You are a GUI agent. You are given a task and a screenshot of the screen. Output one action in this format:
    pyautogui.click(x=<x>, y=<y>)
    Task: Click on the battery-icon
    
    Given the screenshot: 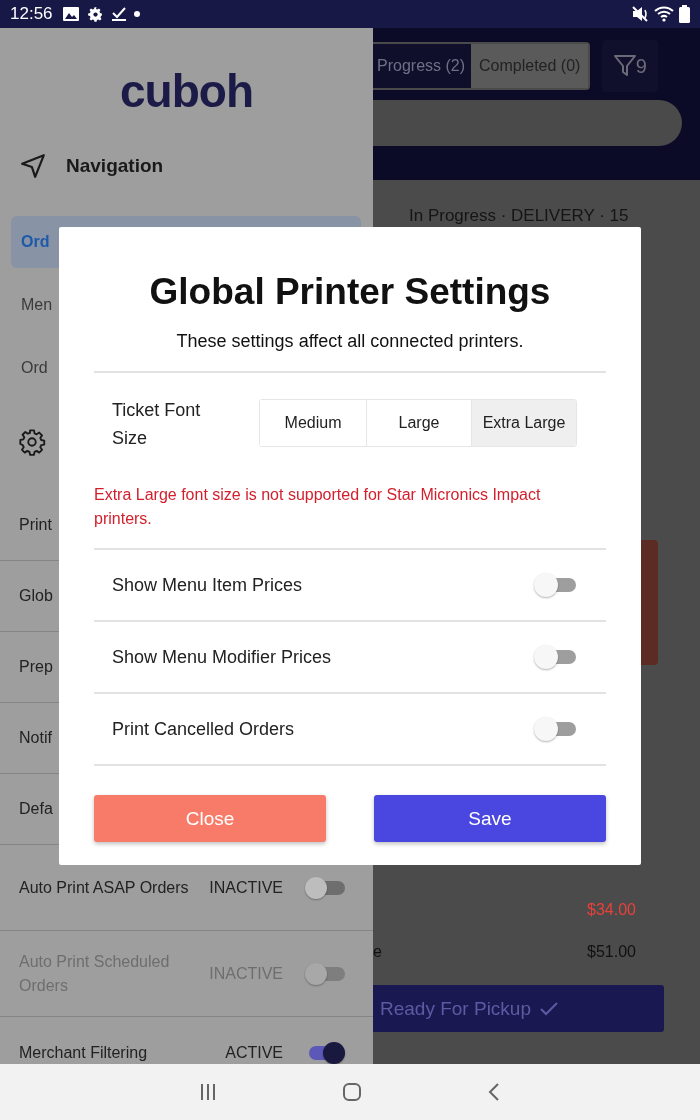 What is the action you would take?
    pyautogui.click(x=684, y=14)
    